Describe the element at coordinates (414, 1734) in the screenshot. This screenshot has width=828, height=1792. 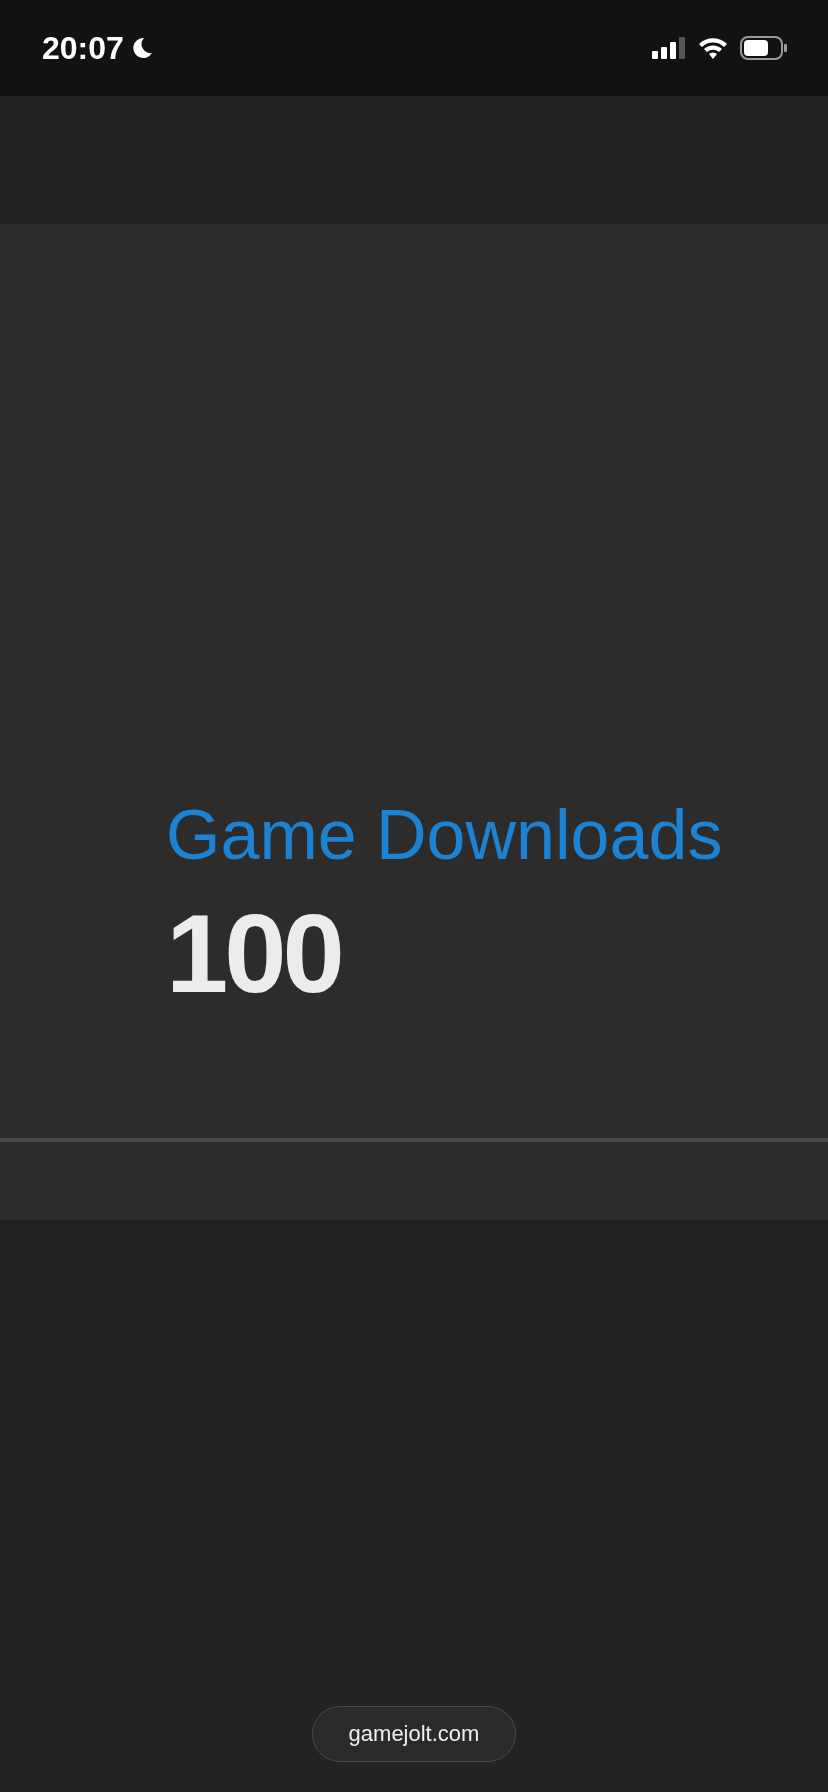
I see `address-bar: gamejolt.com` at that location.